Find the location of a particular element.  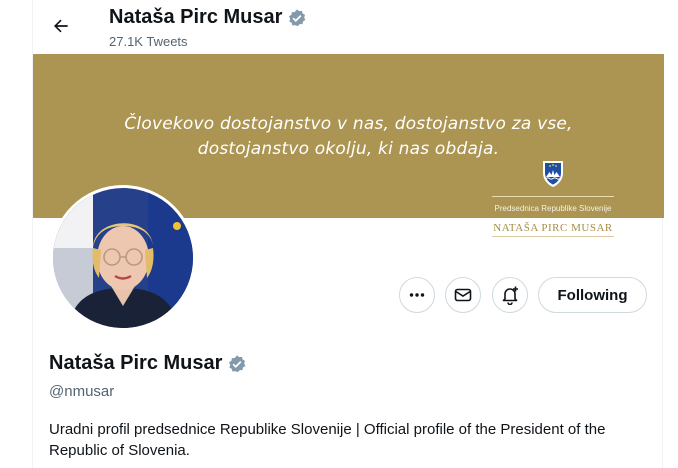

avatar is located at coordinates (123, 258).